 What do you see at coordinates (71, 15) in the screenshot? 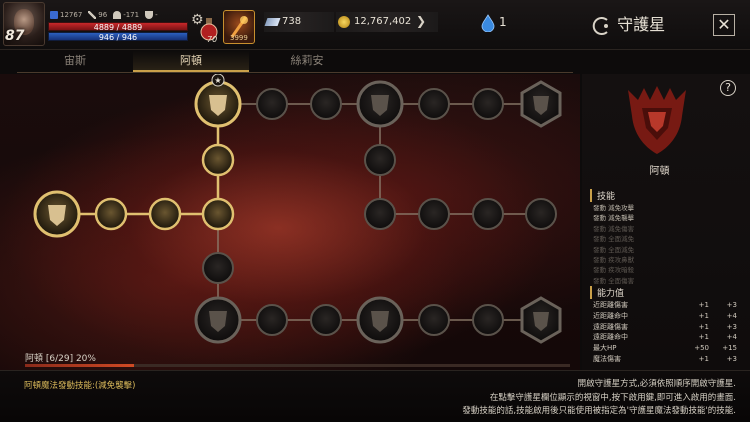
I see `stat-power-value: 12767` at bounding box center [71, 15].